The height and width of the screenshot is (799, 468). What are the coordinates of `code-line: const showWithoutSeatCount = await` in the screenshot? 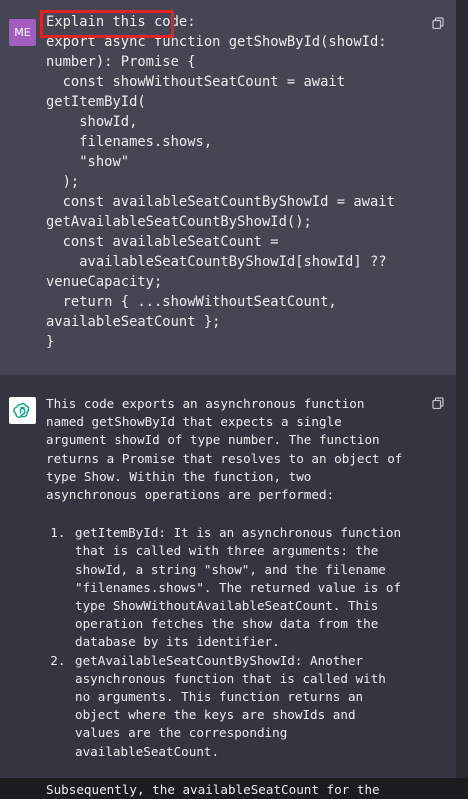 It's located at (196, 82).